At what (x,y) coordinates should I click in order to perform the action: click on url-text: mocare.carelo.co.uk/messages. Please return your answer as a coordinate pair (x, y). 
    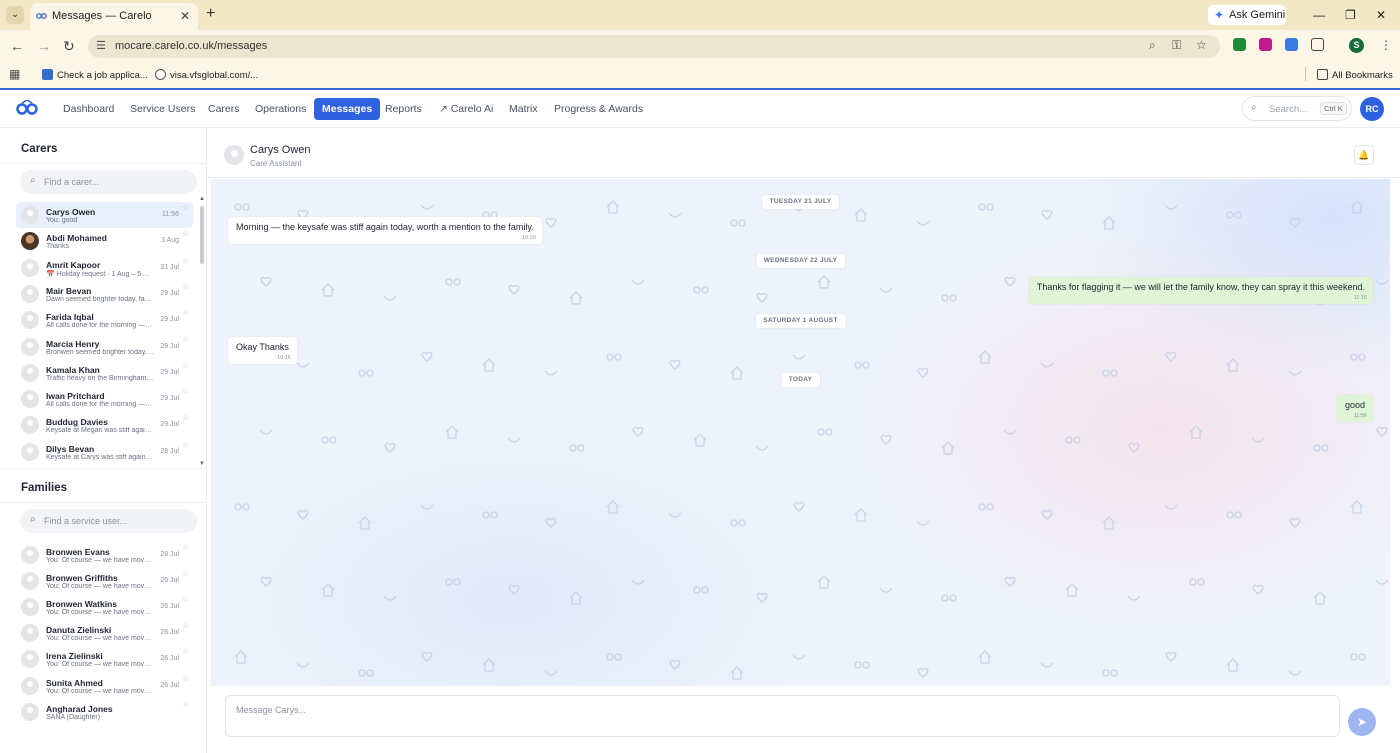
    Looking at the image, I should click on (191, 46).